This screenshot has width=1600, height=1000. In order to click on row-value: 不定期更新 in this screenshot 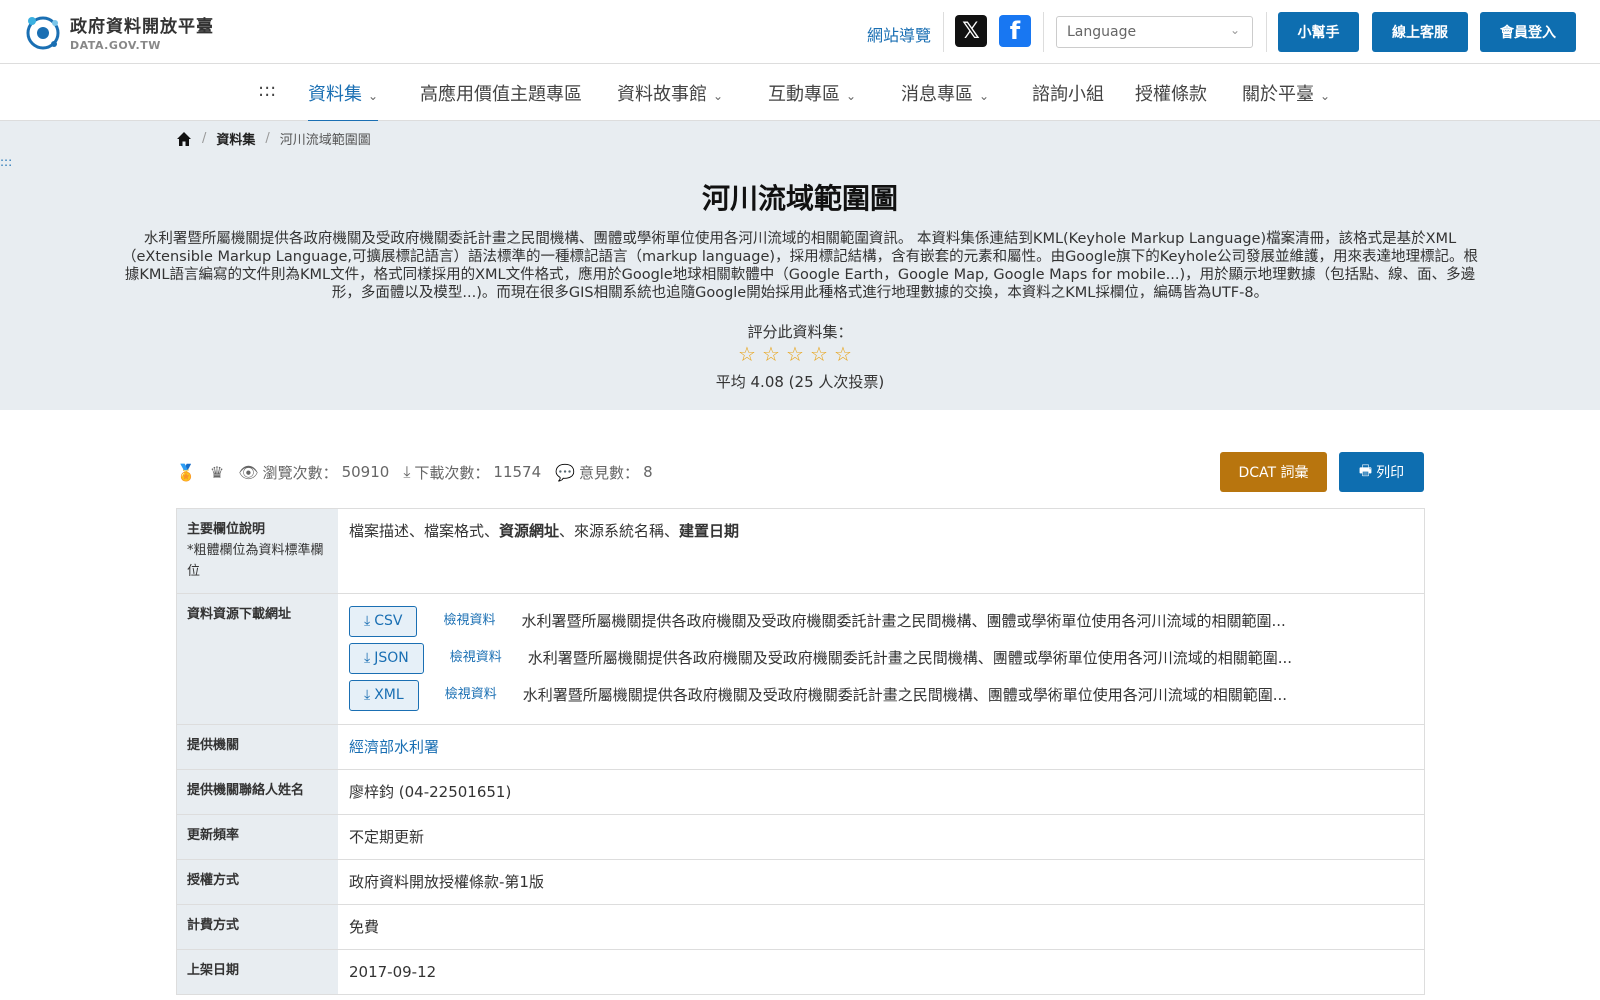, I will do `click(387, 837)`.